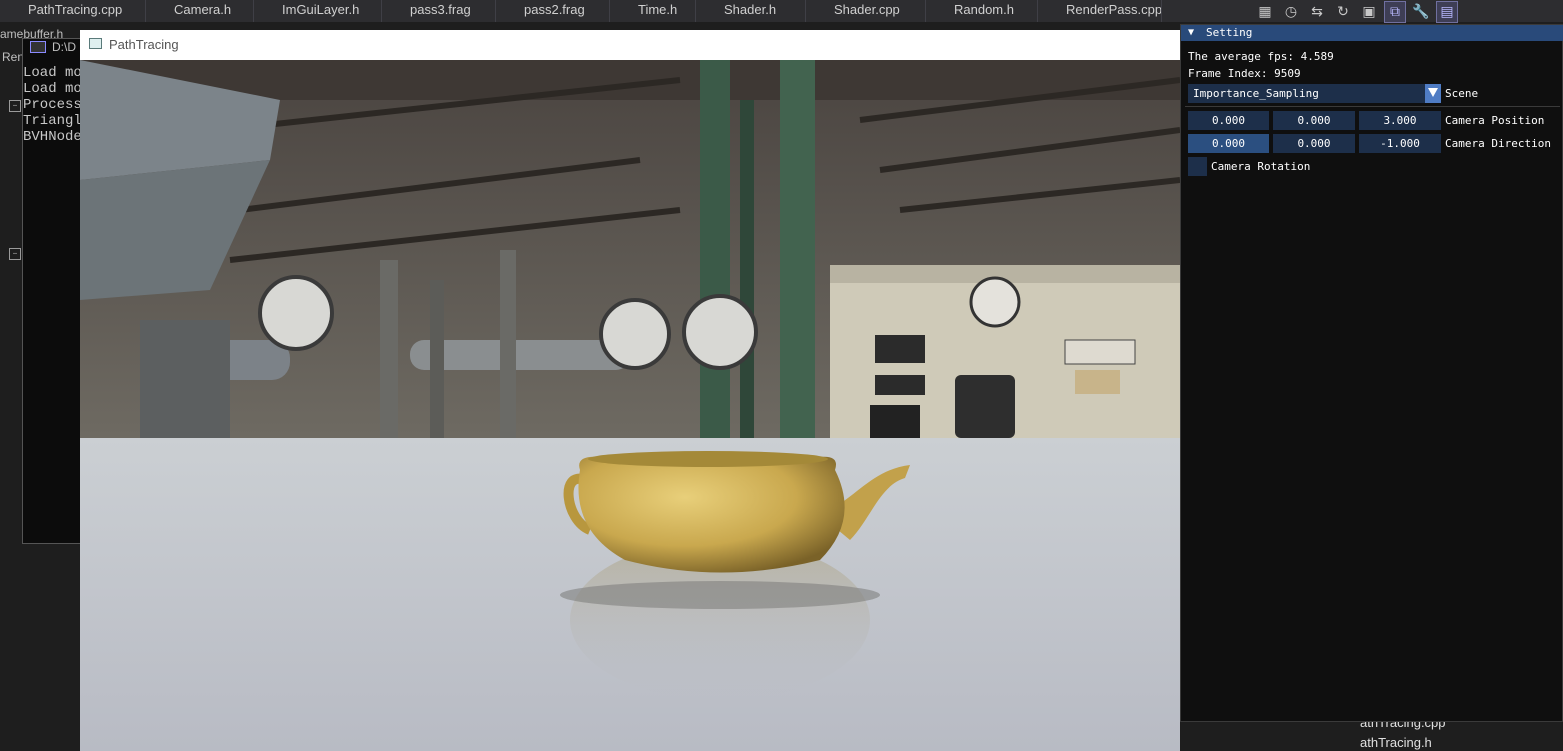 Image resolution: width=1563 pixels, height=751 pixels. Describe the element at coordinates (653, 11) in the screenshot. I see `ide-tab: Time.h` at that location.